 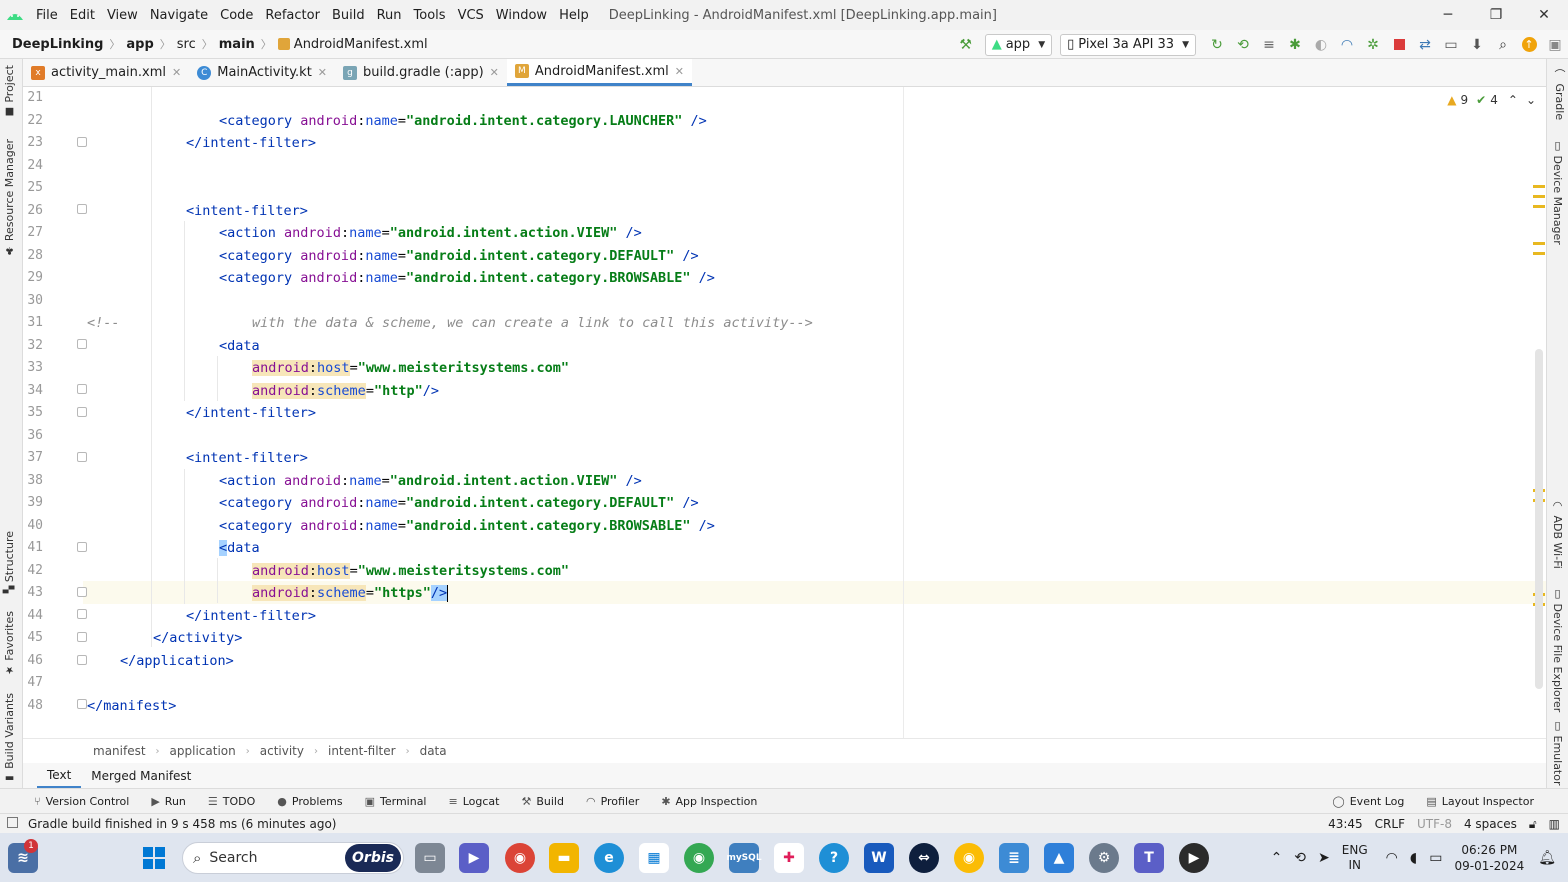 What do you see at coordinates (237, 44) in the screenshot?
I see `crumb-main: main` at bounding box center [237, 44].